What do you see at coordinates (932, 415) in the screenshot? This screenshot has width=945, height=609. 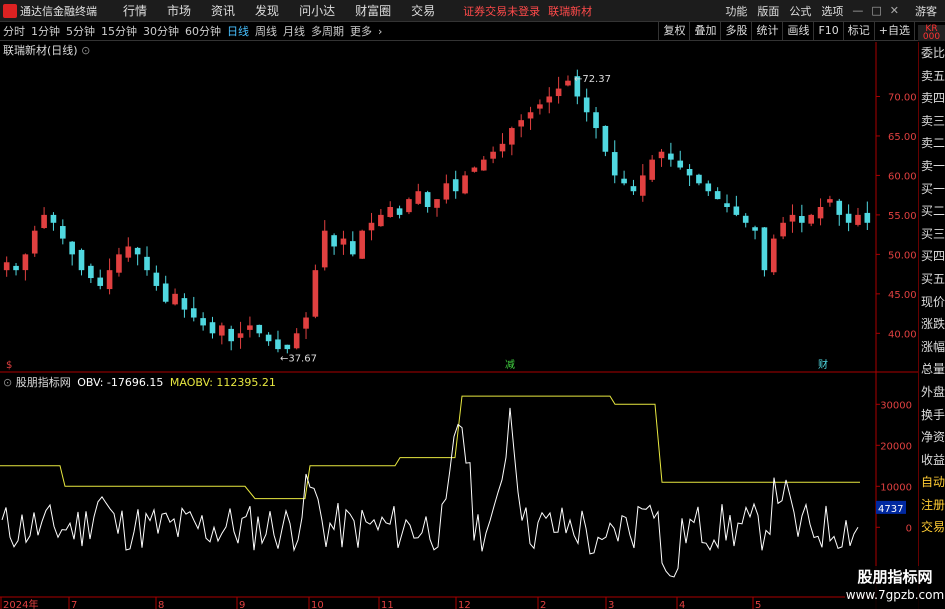 I see `quote-row-16: 换手` at bounding box center [932, 415].